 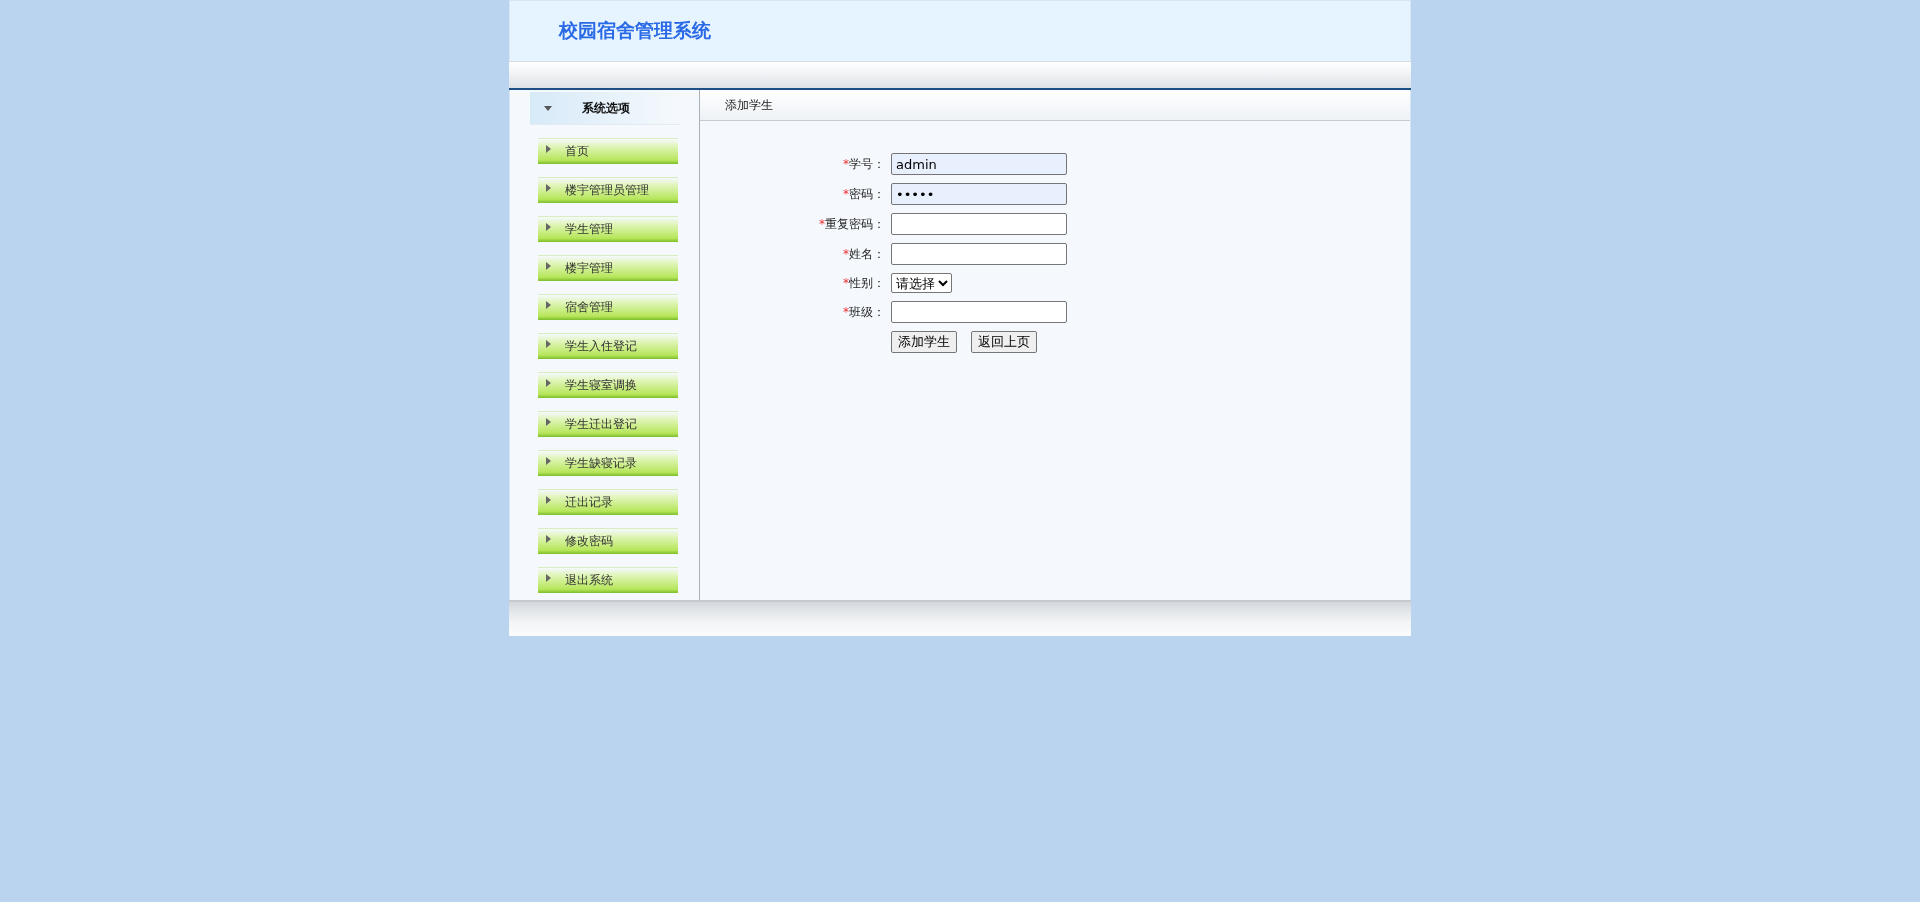 What do you see at coordinates (608, 580) in the screenshot?
I see `sidebar-item: 退出系统` at bounding box center [608, 580].